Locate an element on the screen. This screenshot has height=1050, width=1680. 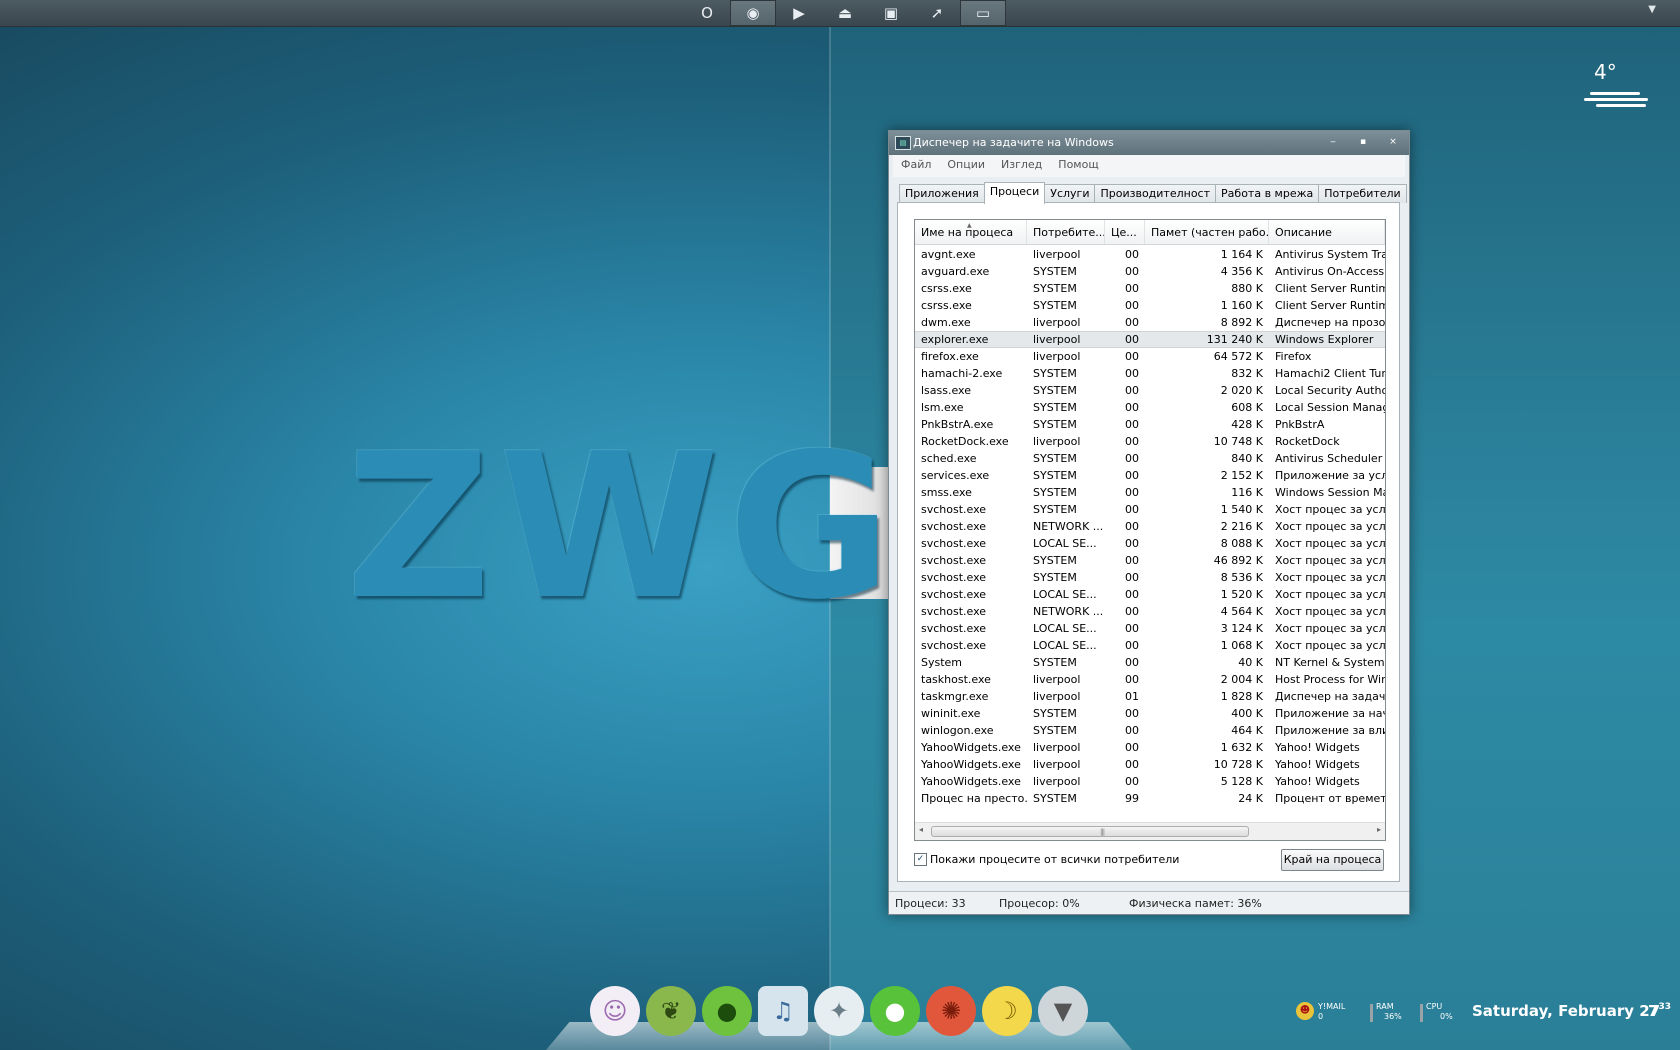
process-name: System is located at coordinates (942, 662).